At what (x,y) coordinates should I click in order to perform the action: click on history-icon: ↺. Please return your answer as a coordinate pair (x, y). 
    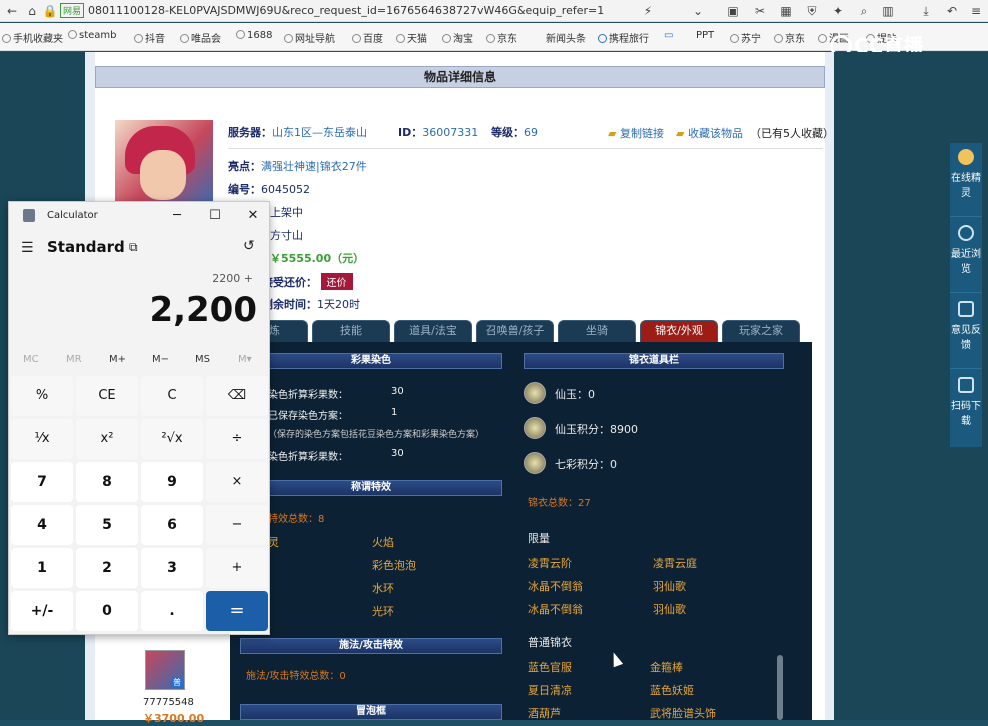
    Looking at the image, I should click on (249, 246).